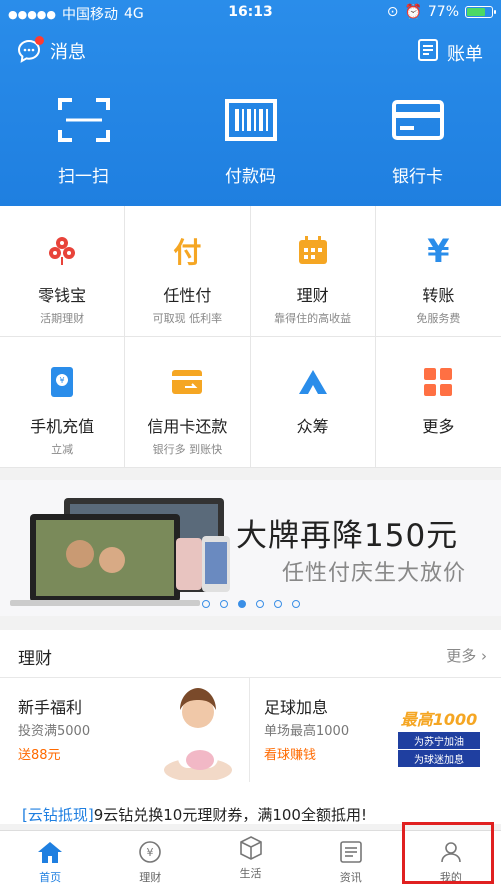 The height and width of the screenshot is (887, 501). Describe the element at coordinates (350, 877) in the screenshot. I see `tab-label: 资讯` at that location.